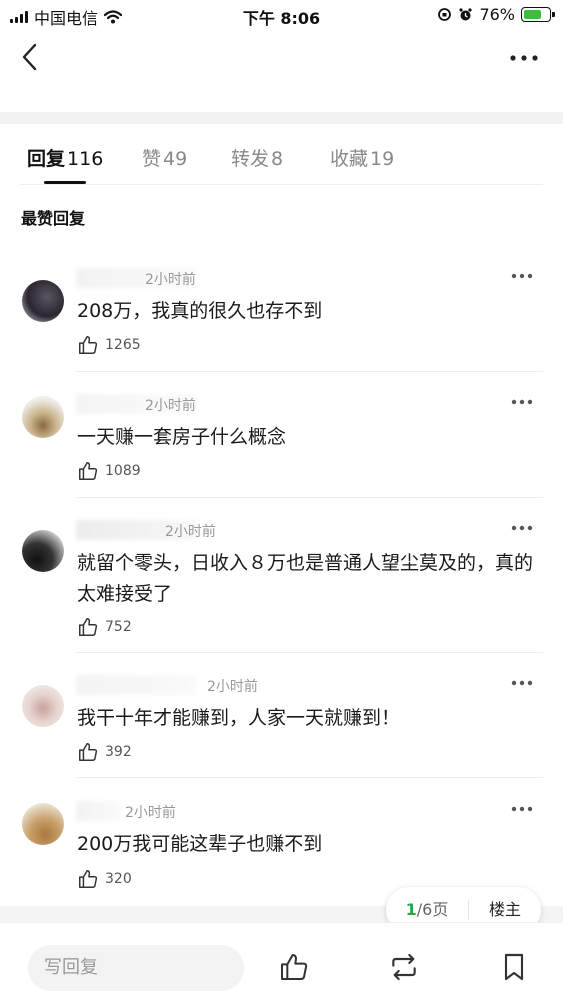 This screenshot has width=563, height=1000. I want to click on tab-reposts: 转发 8, so click(257, 157).